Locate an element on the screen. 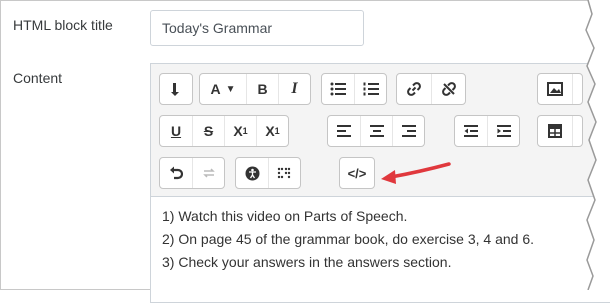 The height and width of the screenshot is (303, 610). outdent-button is located at coordinates (471, 131).